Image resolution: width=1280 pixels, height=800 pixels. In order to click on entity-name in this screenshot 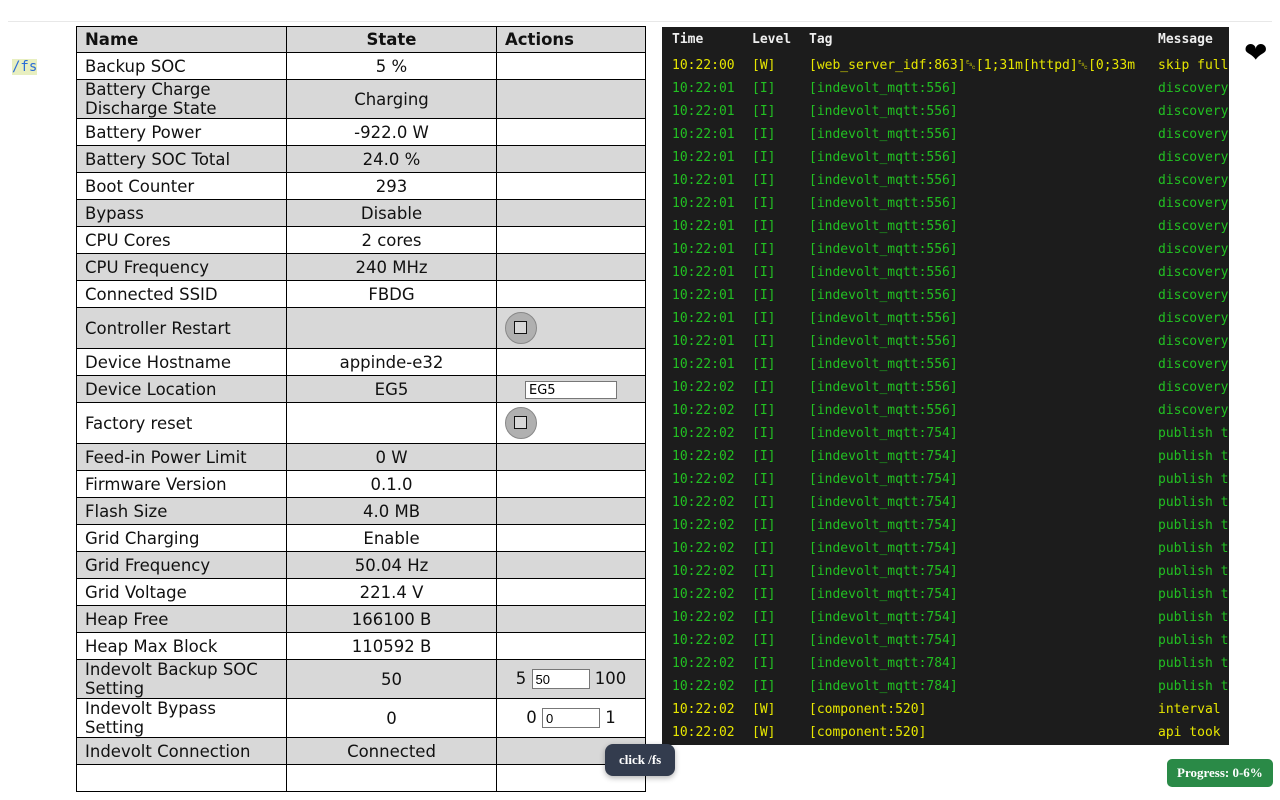, I will do `click(181, 778)`.